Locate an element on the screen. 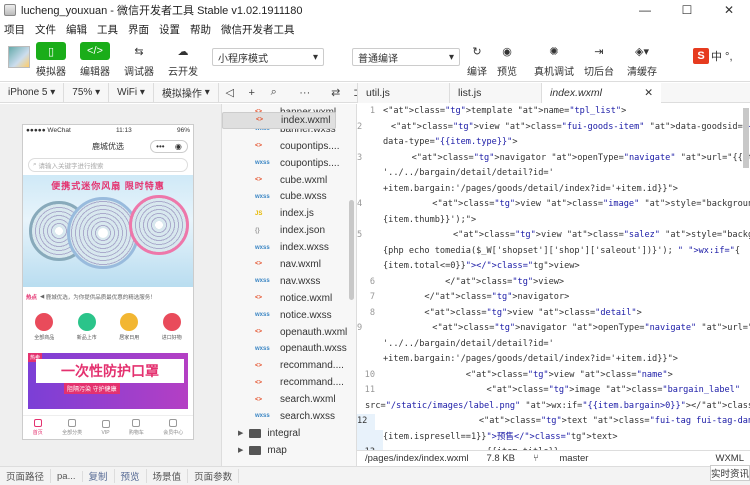  close-button: ✕ is located at coordinates (729, 10).